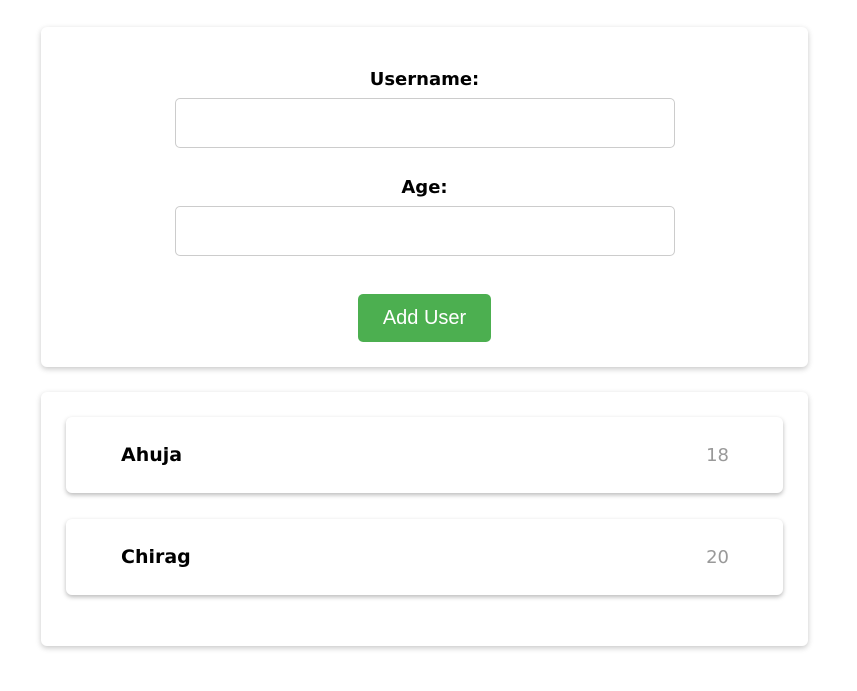  Describe the element at coordinates (425, 231) in the screenshot. I see `age-input` at that location.